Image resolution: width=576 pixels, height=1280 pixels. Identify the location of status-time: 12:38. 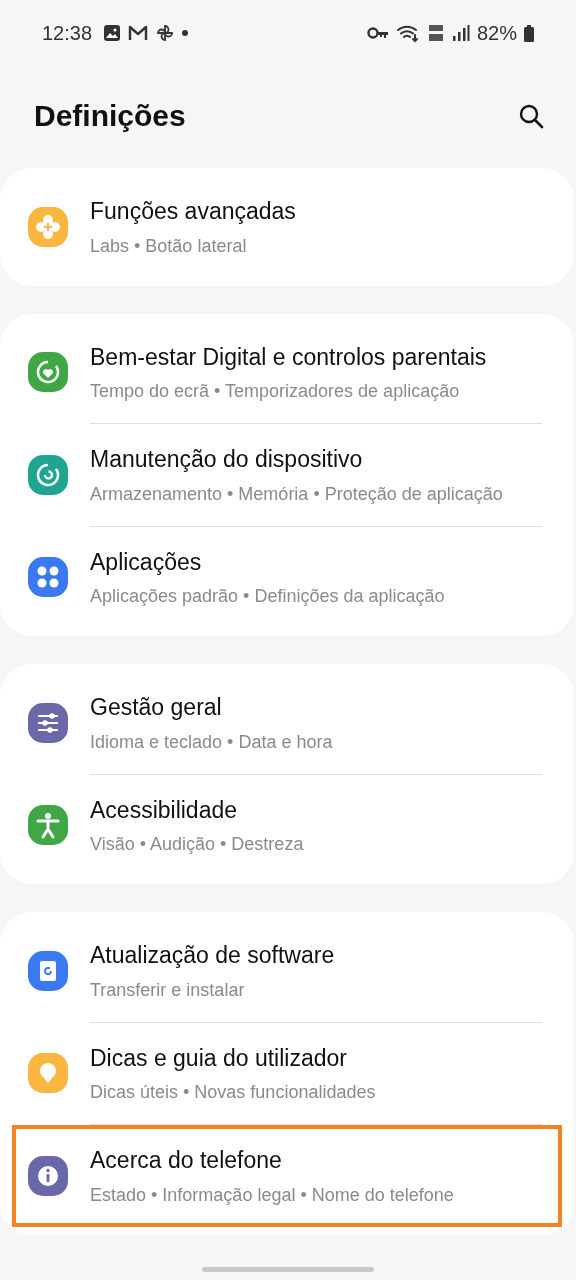
(67, 33).